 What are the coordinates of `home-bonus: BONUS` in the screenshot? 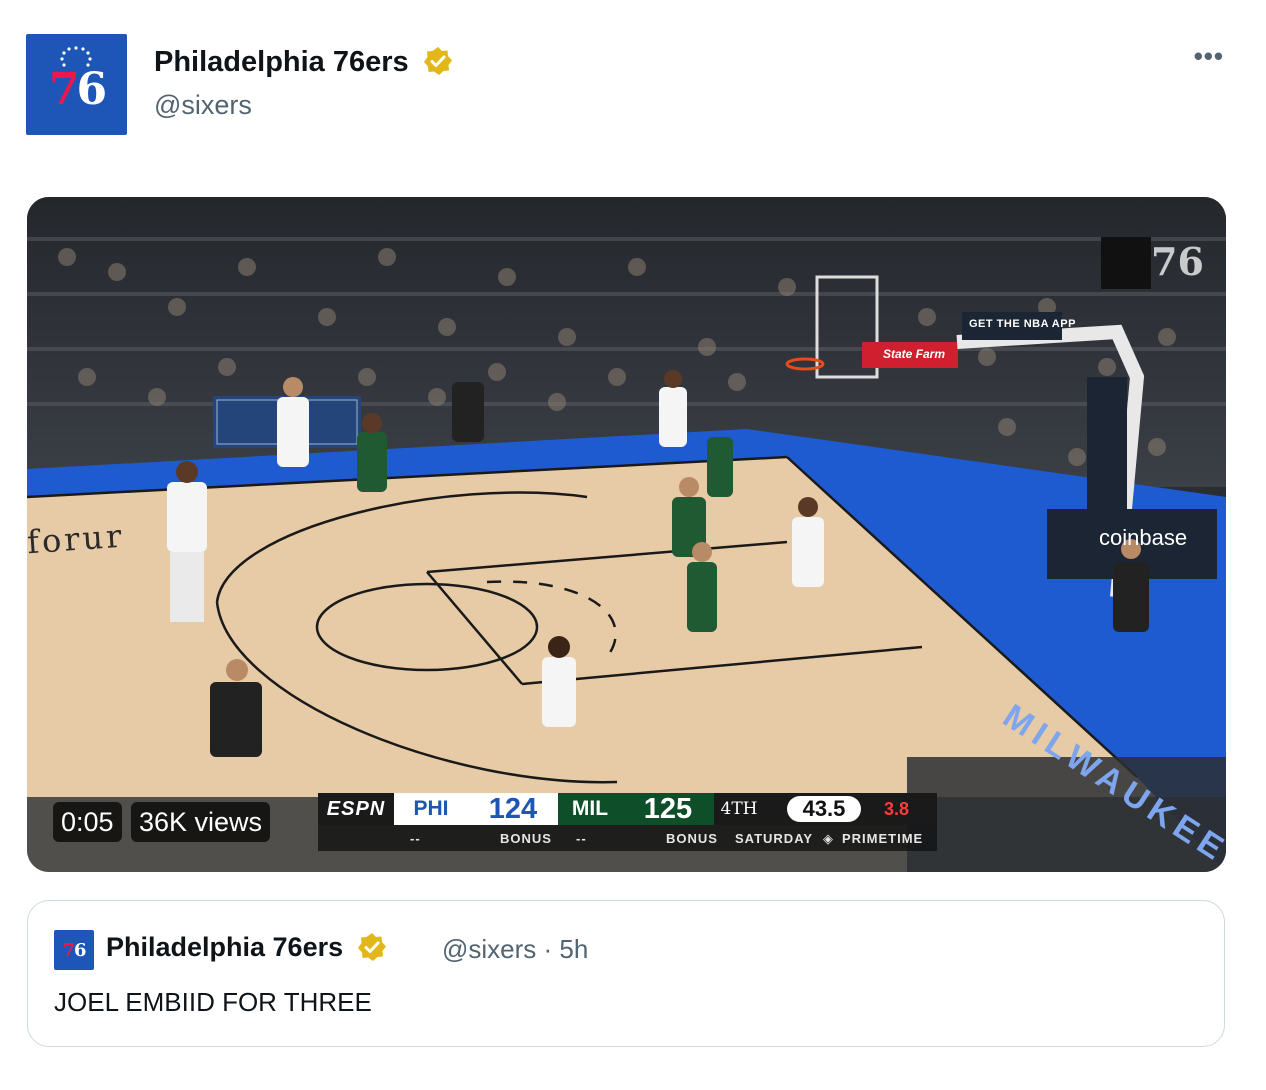 It's located at (526, 838).